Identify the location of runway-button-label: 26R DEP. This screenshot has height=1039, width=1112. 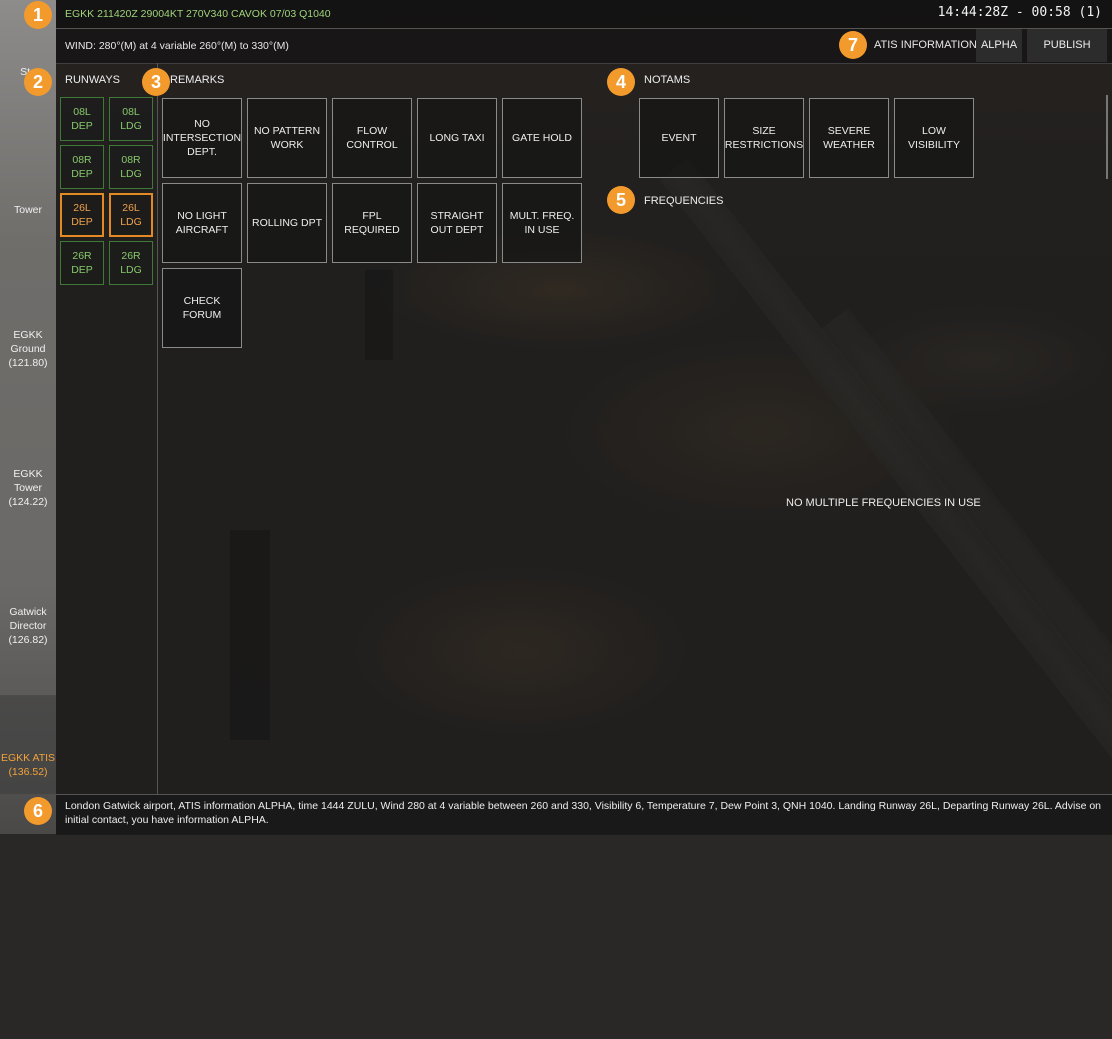
(82, 263).